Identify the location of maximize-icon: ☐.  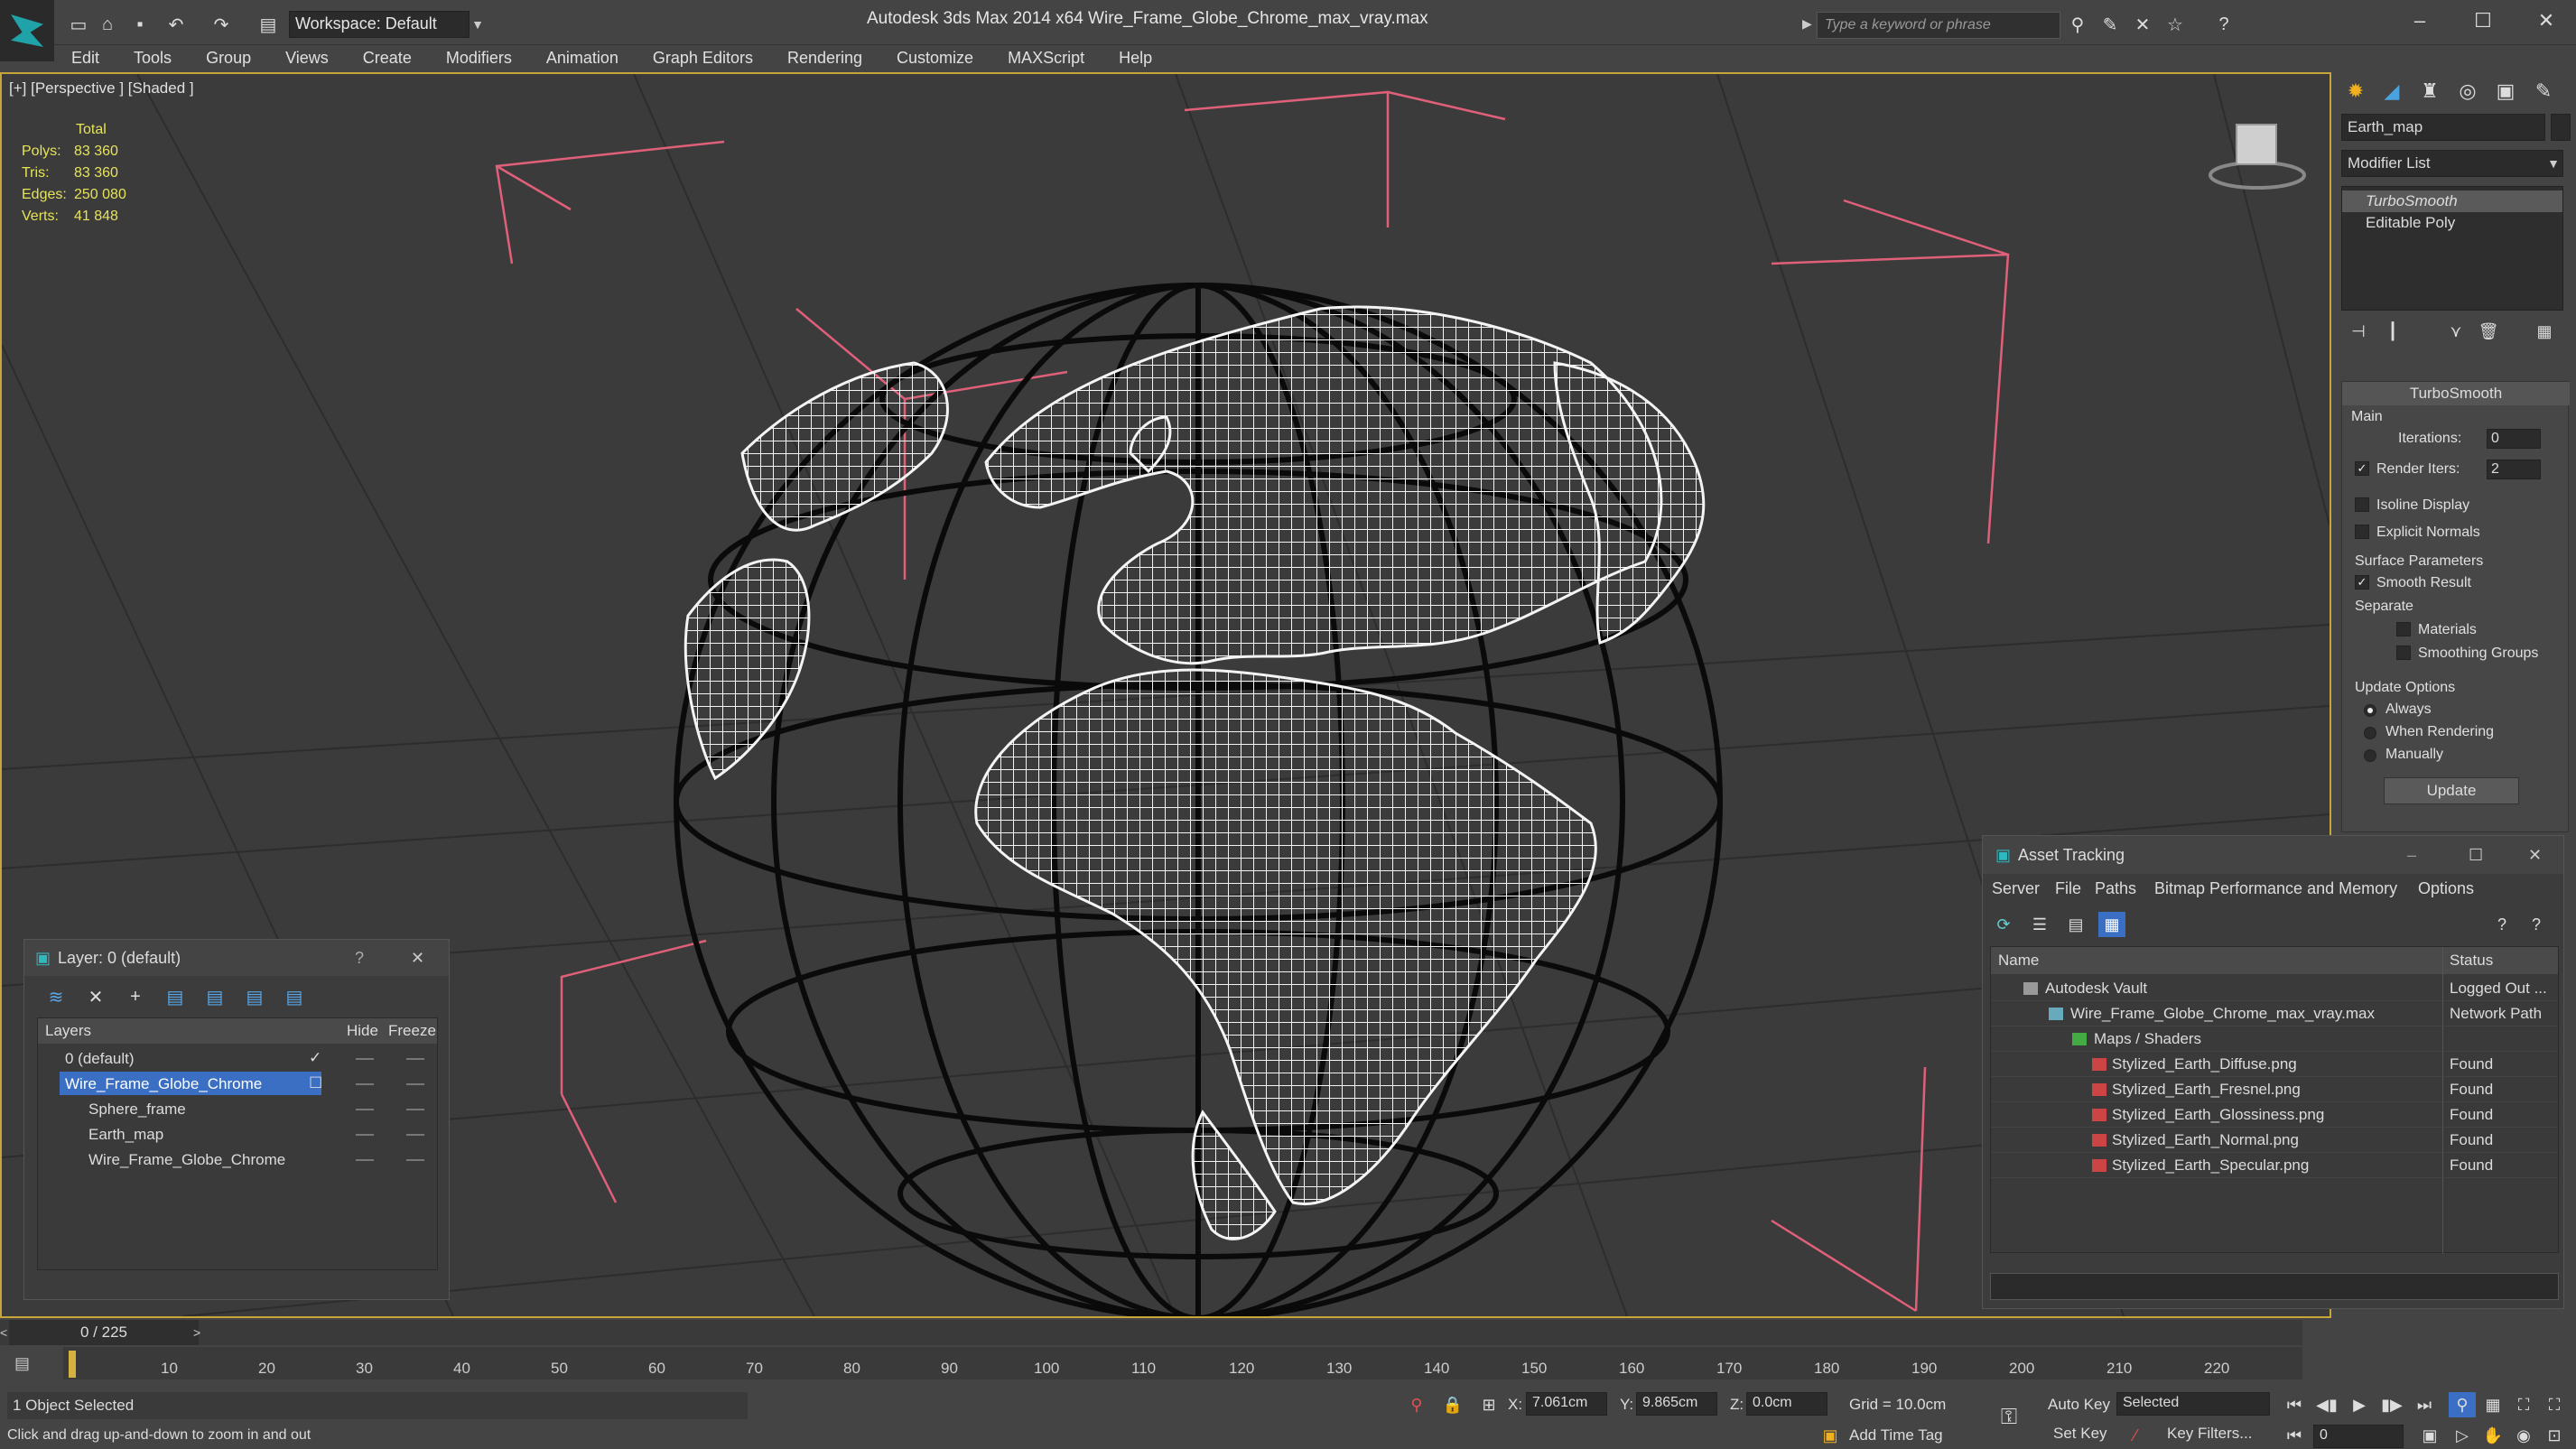
(2483, 20).